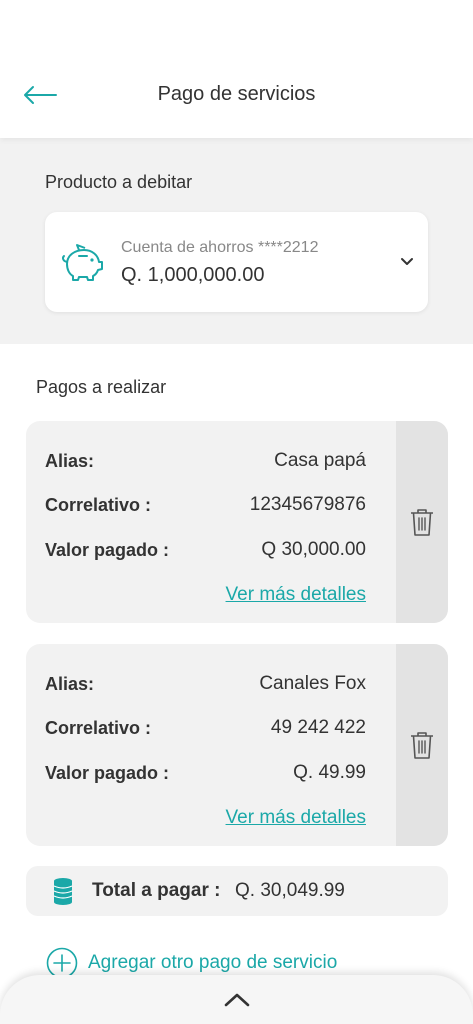 Image resolution: width=473 pixels, height=1024 pixels. I want to click on paid-value: Q 30,000.00, so click(313, 549).